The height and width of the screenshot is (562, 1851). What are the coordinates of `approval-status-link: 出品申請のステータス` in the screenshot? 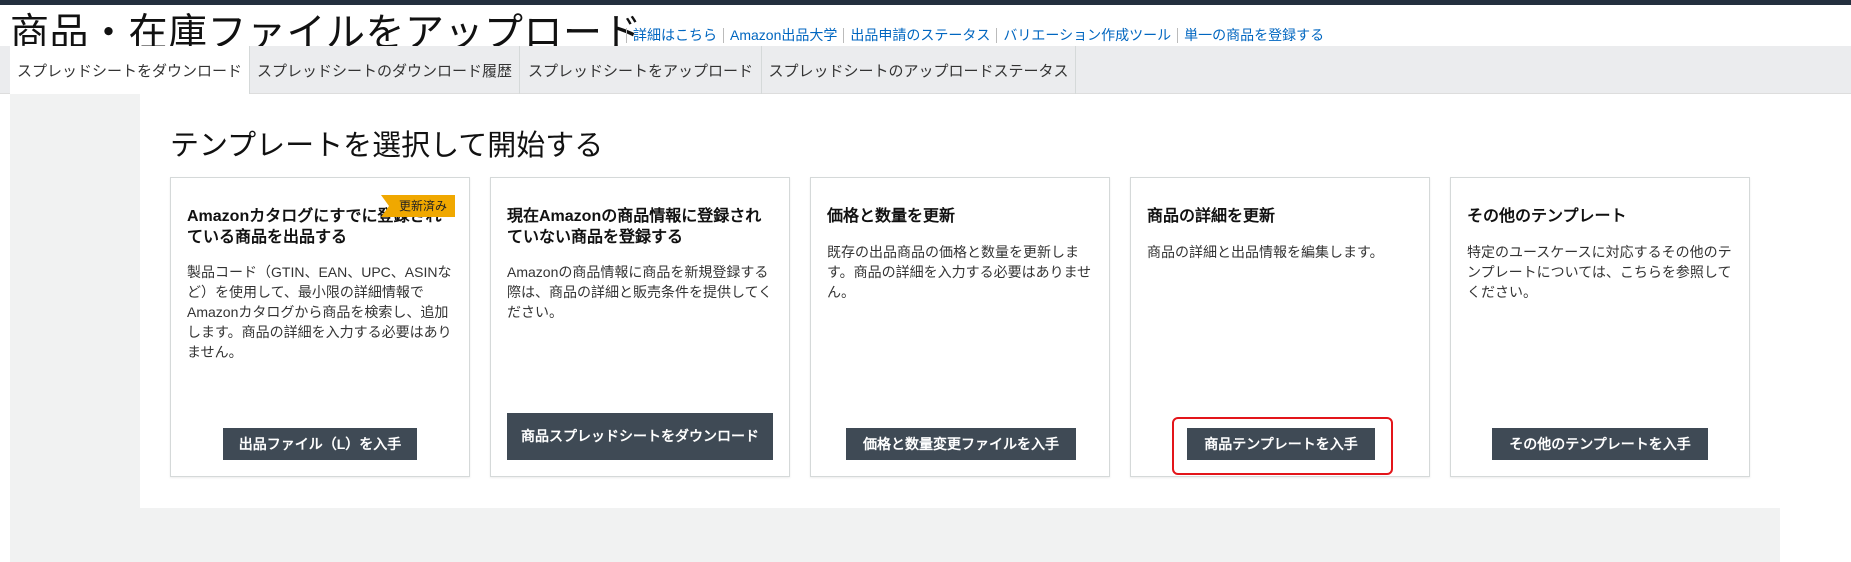 It's located at (920, 35).